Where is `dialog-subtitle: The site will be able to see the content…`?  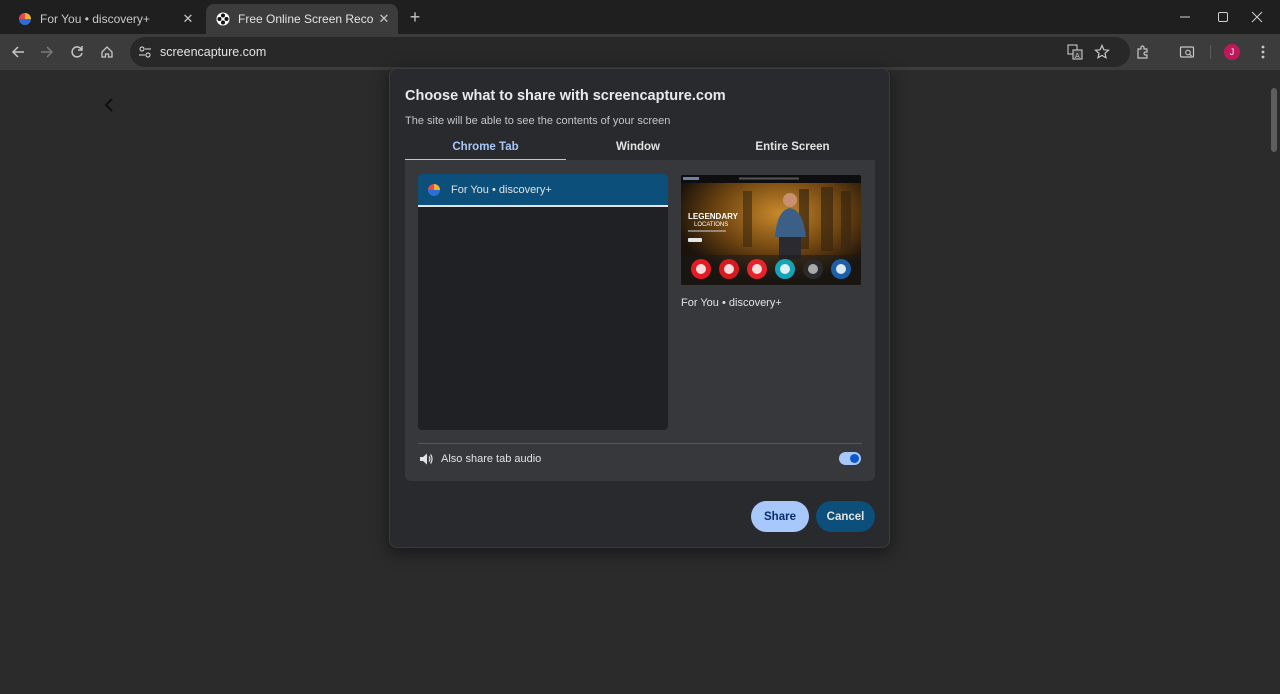 dialog-subtitle: The site will be able to see the content… is located at coordinates (538, 121).